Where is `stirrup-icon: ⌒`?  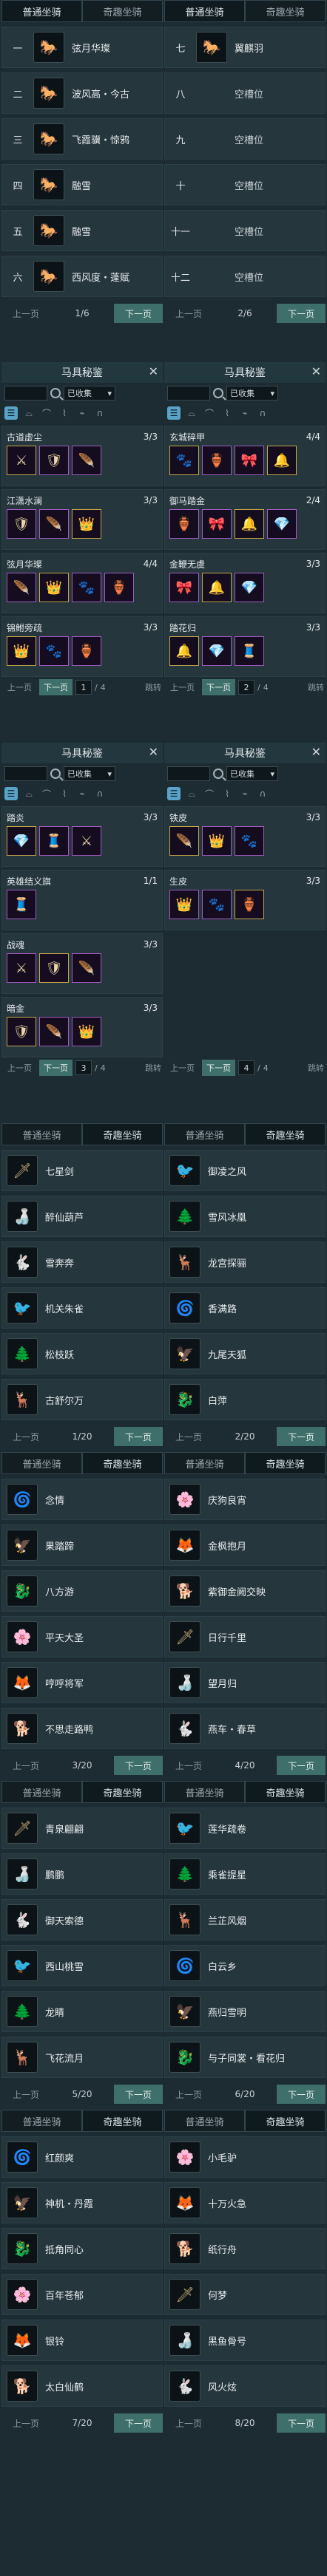 stirrup-icon: ⌒ is located at coordinates (47, 793).